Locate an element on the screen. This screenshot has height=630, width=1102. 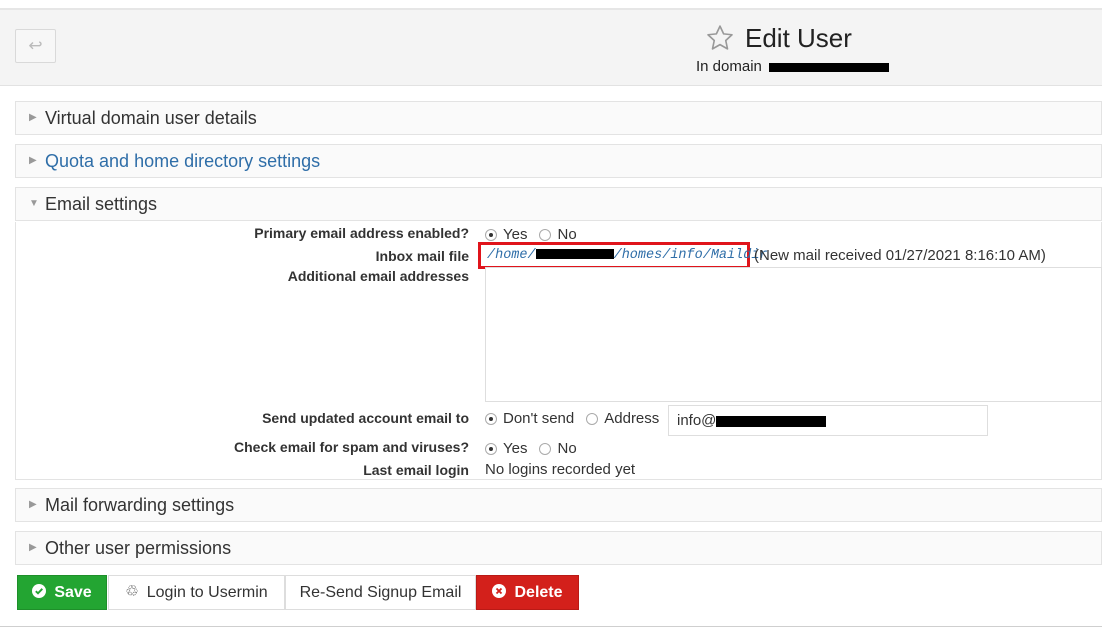
additional-addresses-label: Additional email addresses is located at coordinates (378, 276).